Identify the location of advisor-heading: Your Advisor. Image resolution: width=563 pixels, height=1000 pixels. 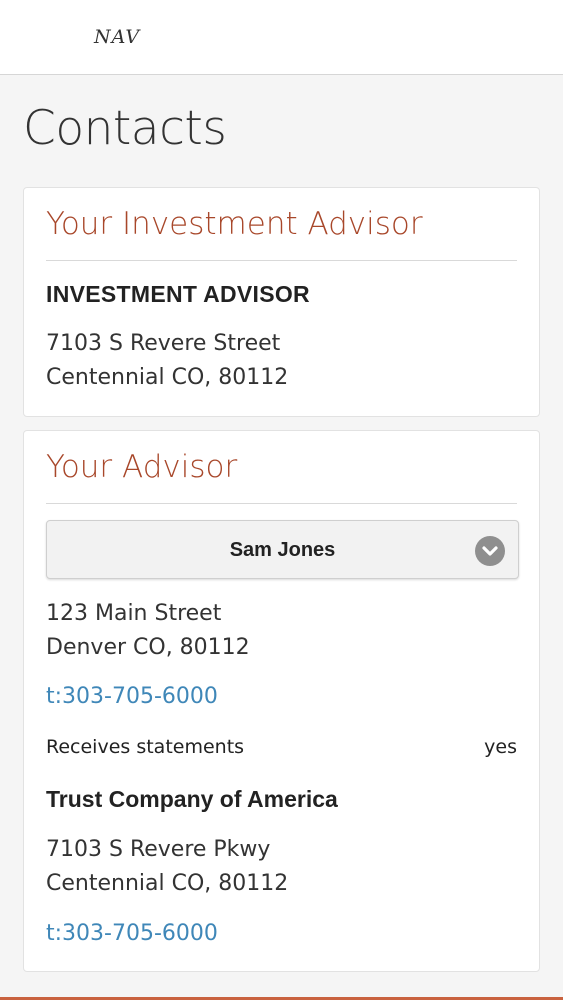
(281, 467).